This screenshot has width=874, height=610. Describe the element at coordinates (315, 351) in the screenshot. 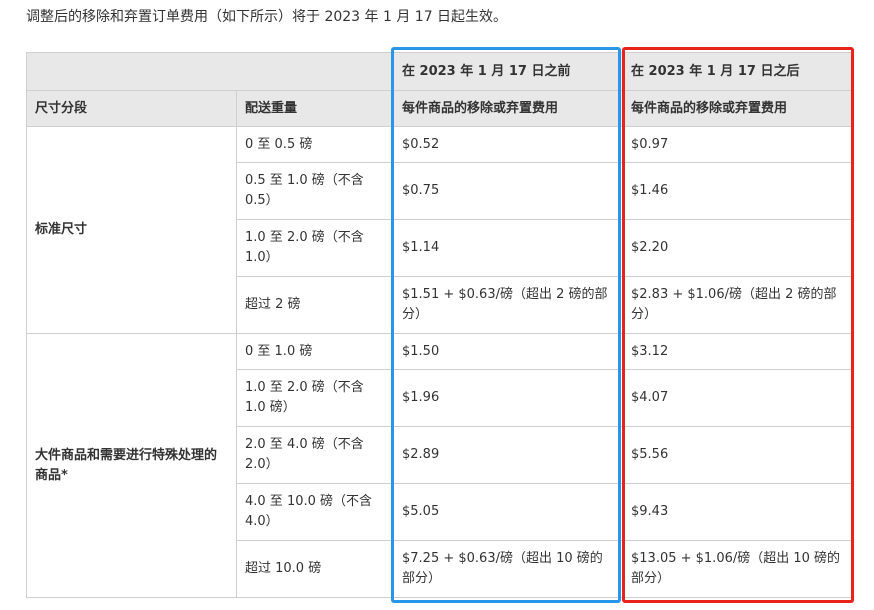

I see `weight-cell: 0 至 1.0 磅` at that location.